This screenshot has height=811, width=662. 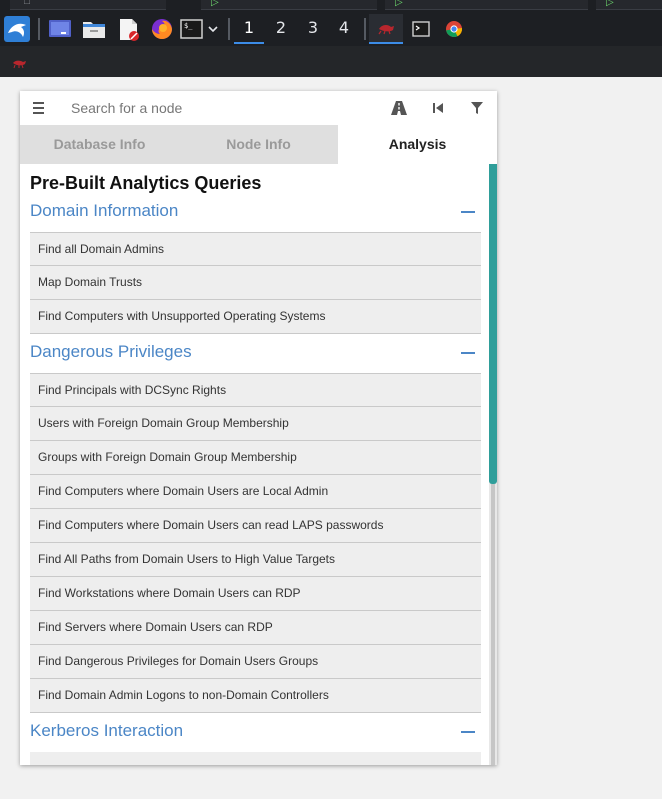 What do you see at coordinates (331, 61) in the screenshot?
I see `app-title-bar` at bounding box center [331, 61].